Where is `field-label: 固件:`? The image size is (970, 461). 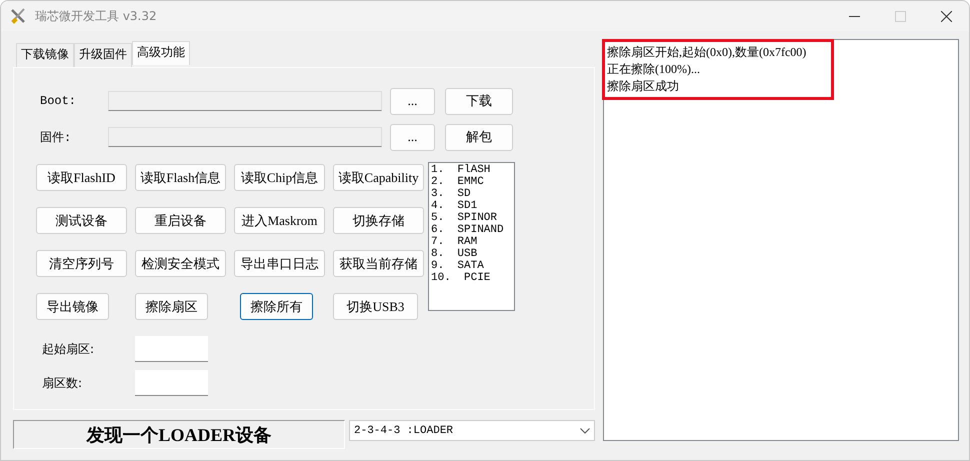
field-label: 固件: is located at coordinates (55, 138).